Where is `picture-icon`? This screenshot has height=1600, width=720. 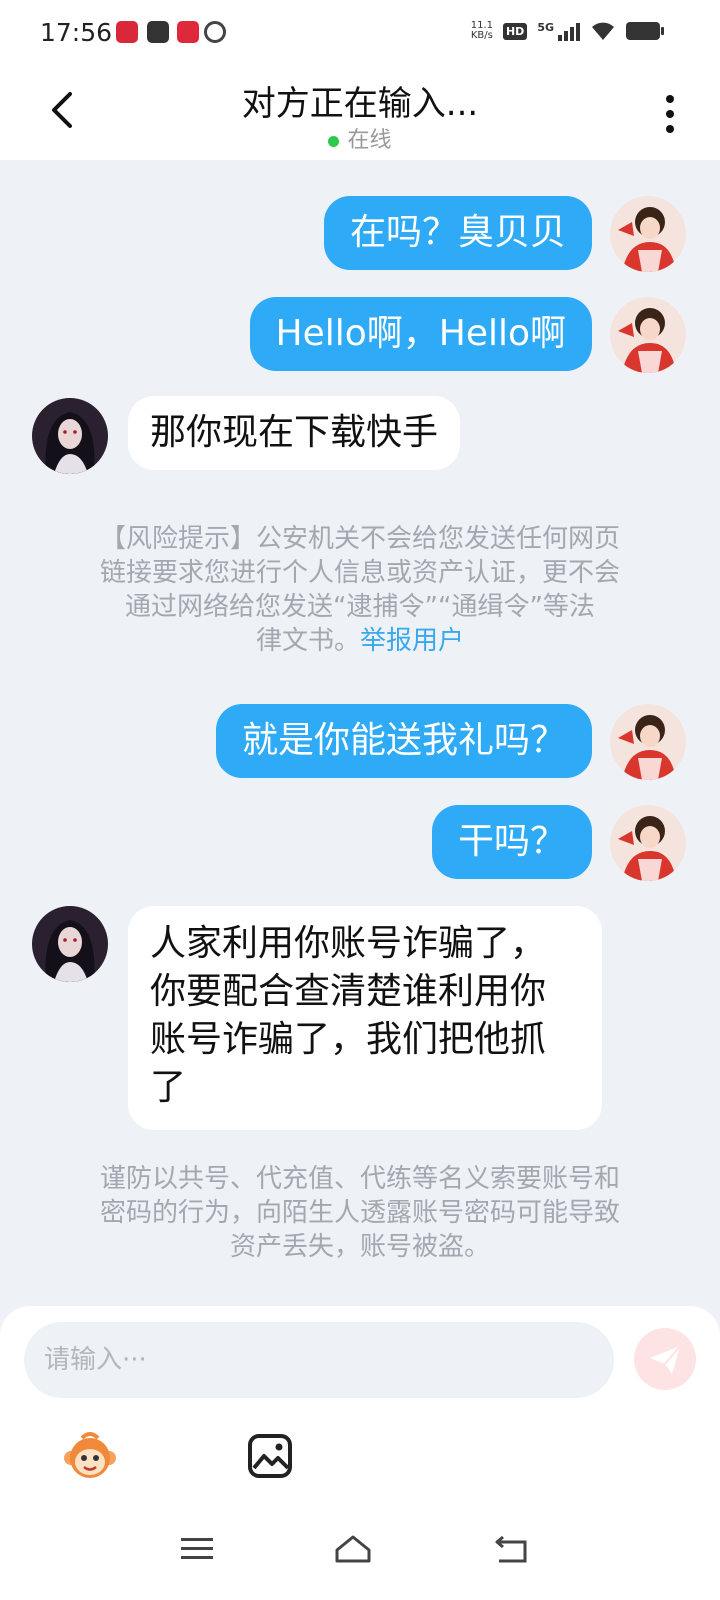 picture-icon is located at coordinates (270, 1456).